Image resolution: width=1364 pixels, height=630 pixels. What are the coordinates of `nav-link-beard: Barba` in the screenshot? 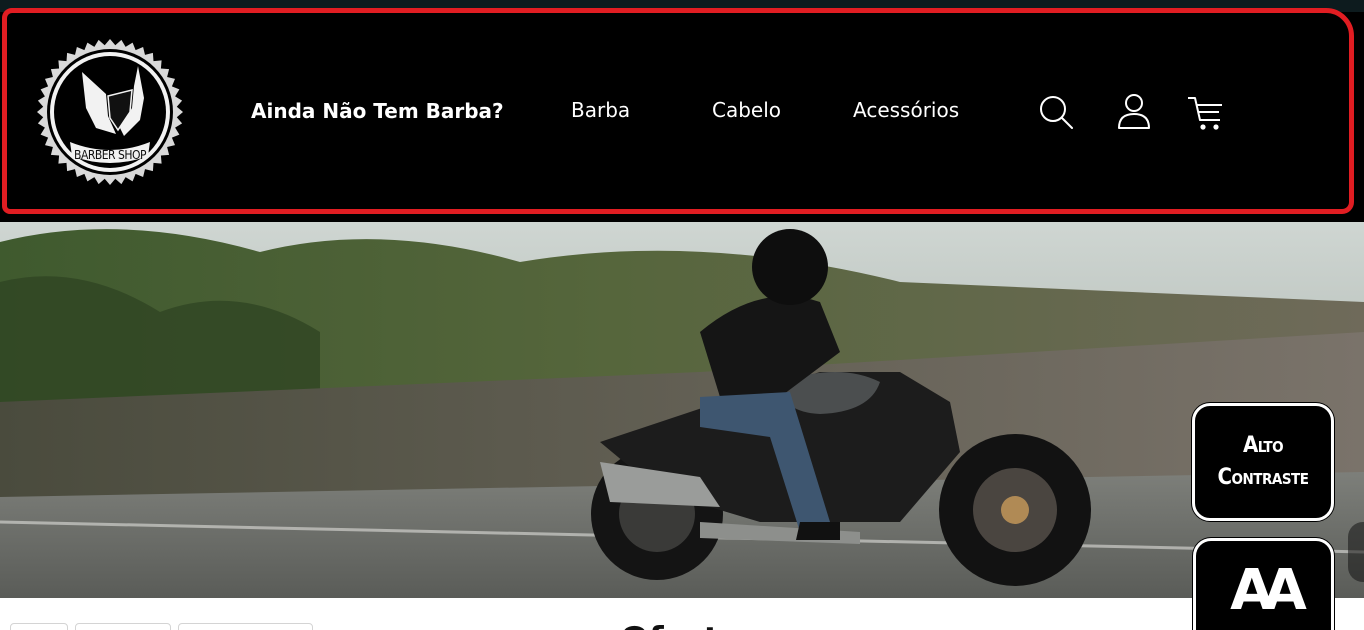 It's located at (600, 110).